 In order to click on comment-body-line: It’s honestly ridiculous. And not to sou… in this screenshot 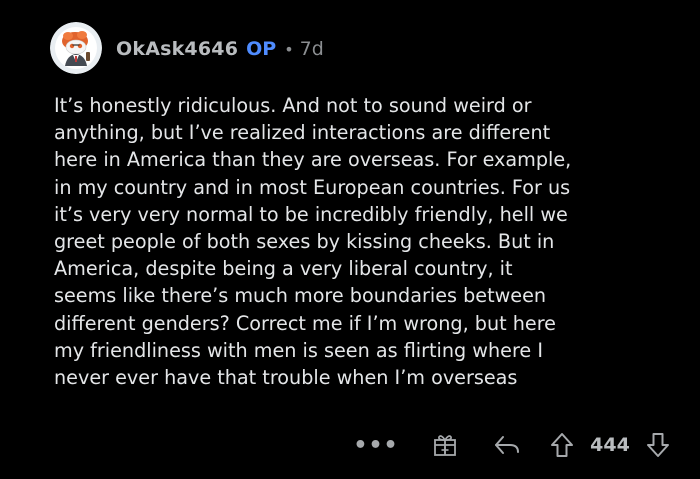, I will do `click(293, 105)`.